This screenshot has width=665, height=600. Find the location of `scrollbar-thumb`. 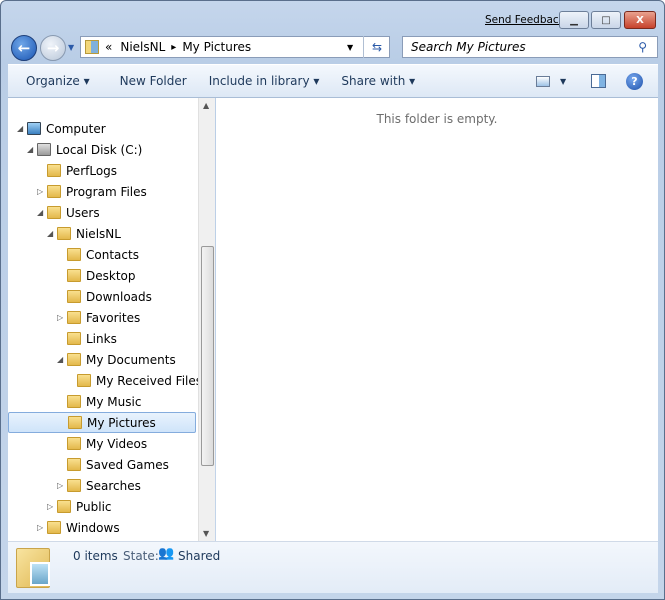

scrollbar-thumb is located at coordinates (207, 356).